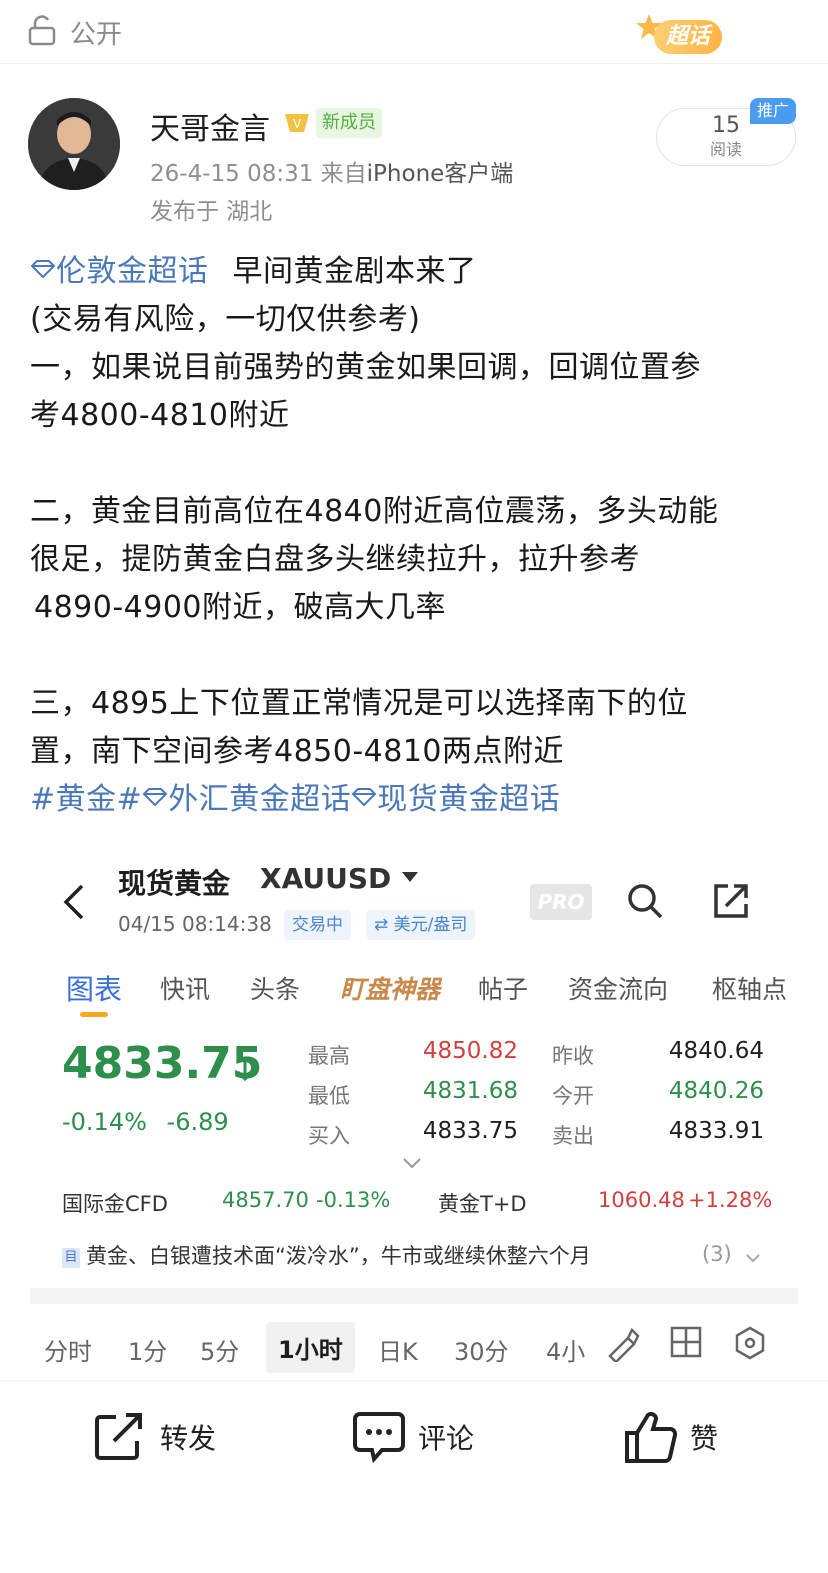 Image resolution: width=828 pixels, height=1573 pixels. Describe the element at coordinates (225, 319) in the screenshot. I see `post-line: (交易有风险，一切仅供参考)` at that location.